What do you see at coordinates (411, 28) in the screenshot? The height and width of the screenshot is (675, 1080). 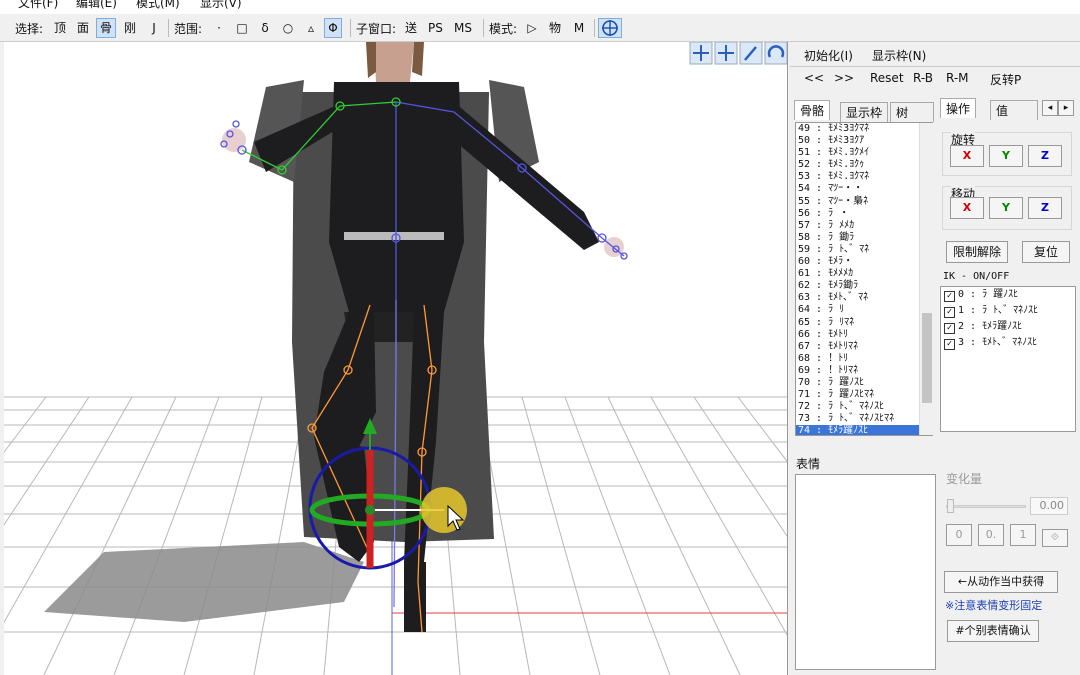 I see `subwindow-send-button: 送` at bounding box center [411, 28].